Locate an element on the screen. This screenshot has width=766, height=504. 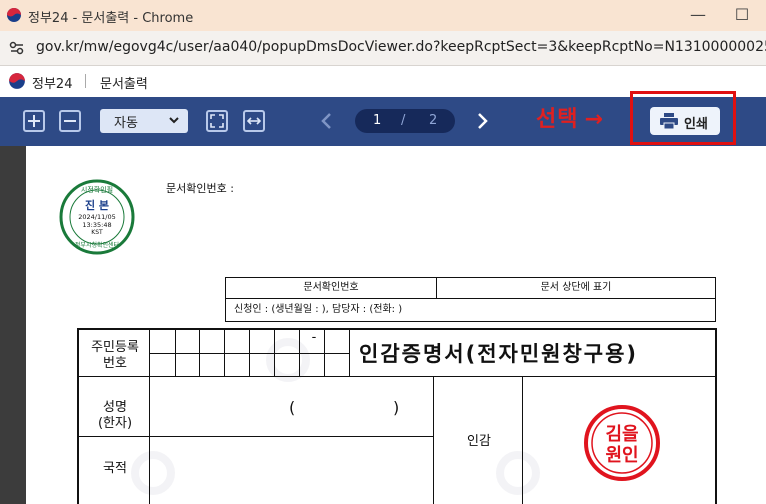
page-indicator: 1 / 2 is located at coordinates (405, 121).